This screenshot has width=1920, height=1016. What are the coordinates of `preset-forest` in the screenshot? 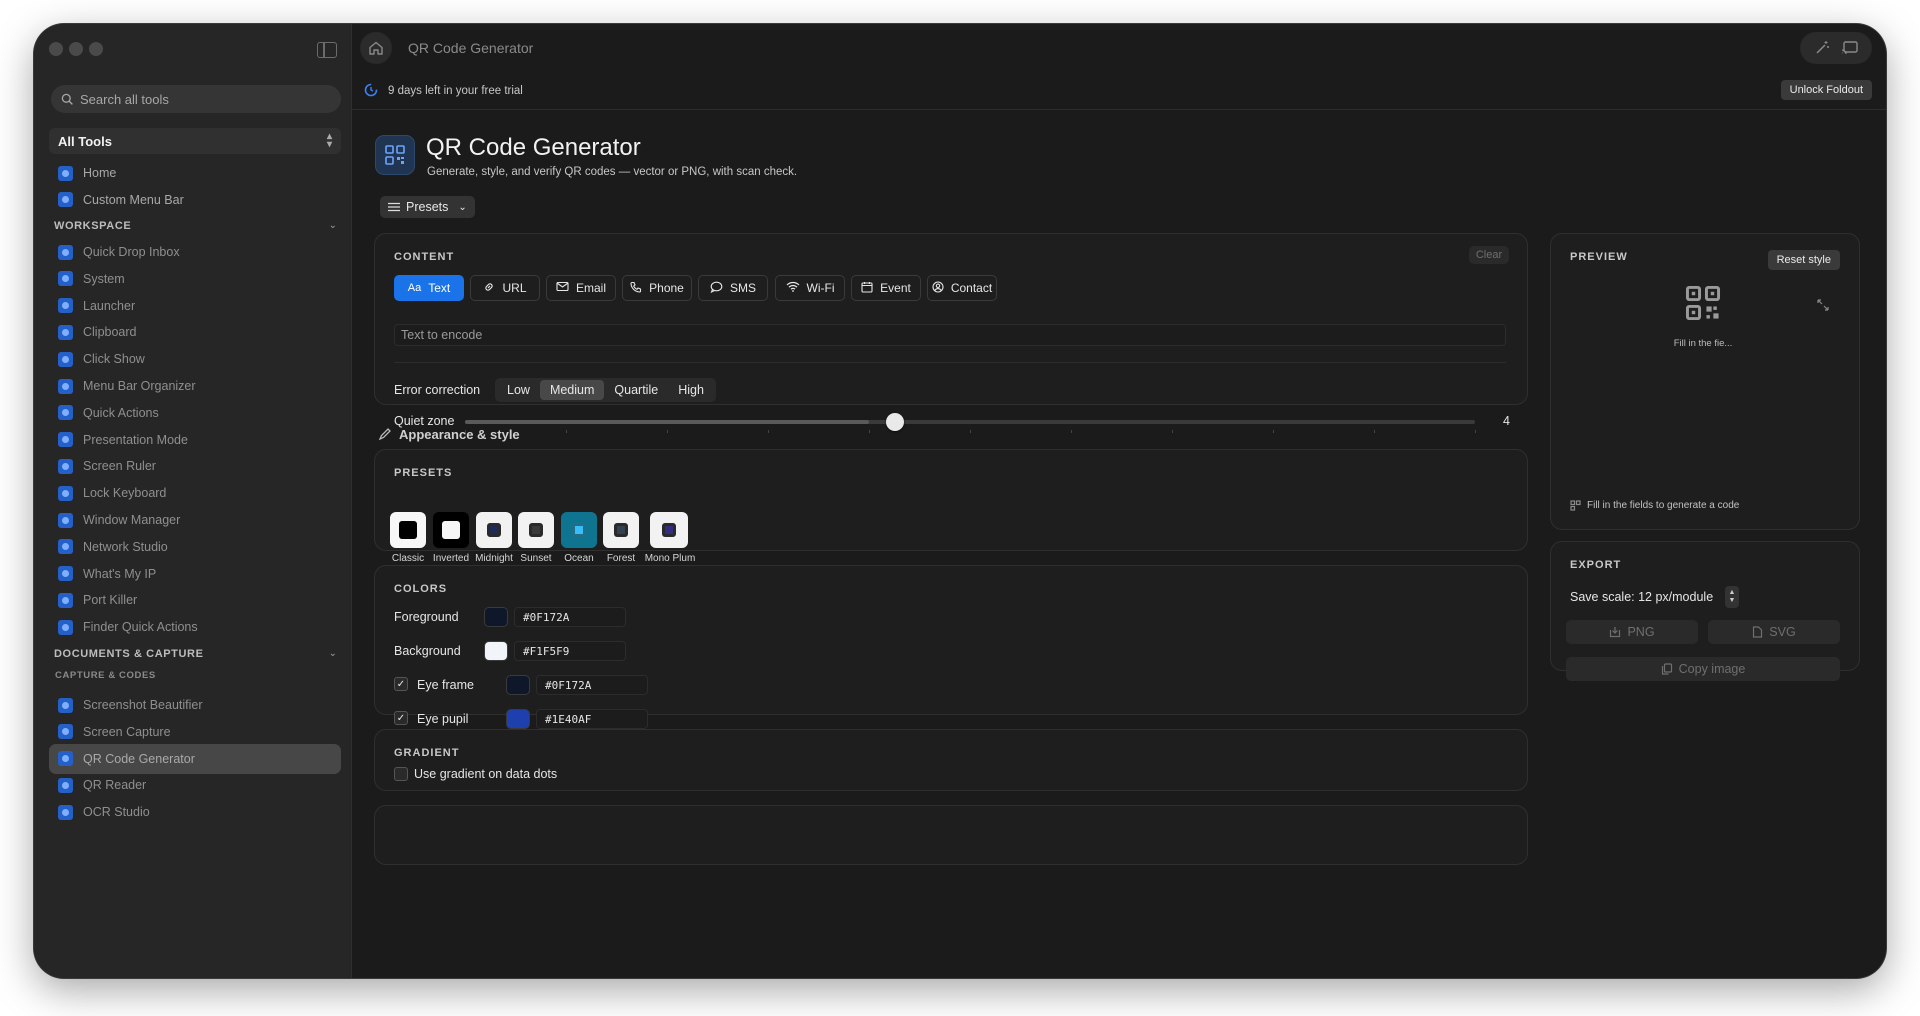 It's located at (621, 530).